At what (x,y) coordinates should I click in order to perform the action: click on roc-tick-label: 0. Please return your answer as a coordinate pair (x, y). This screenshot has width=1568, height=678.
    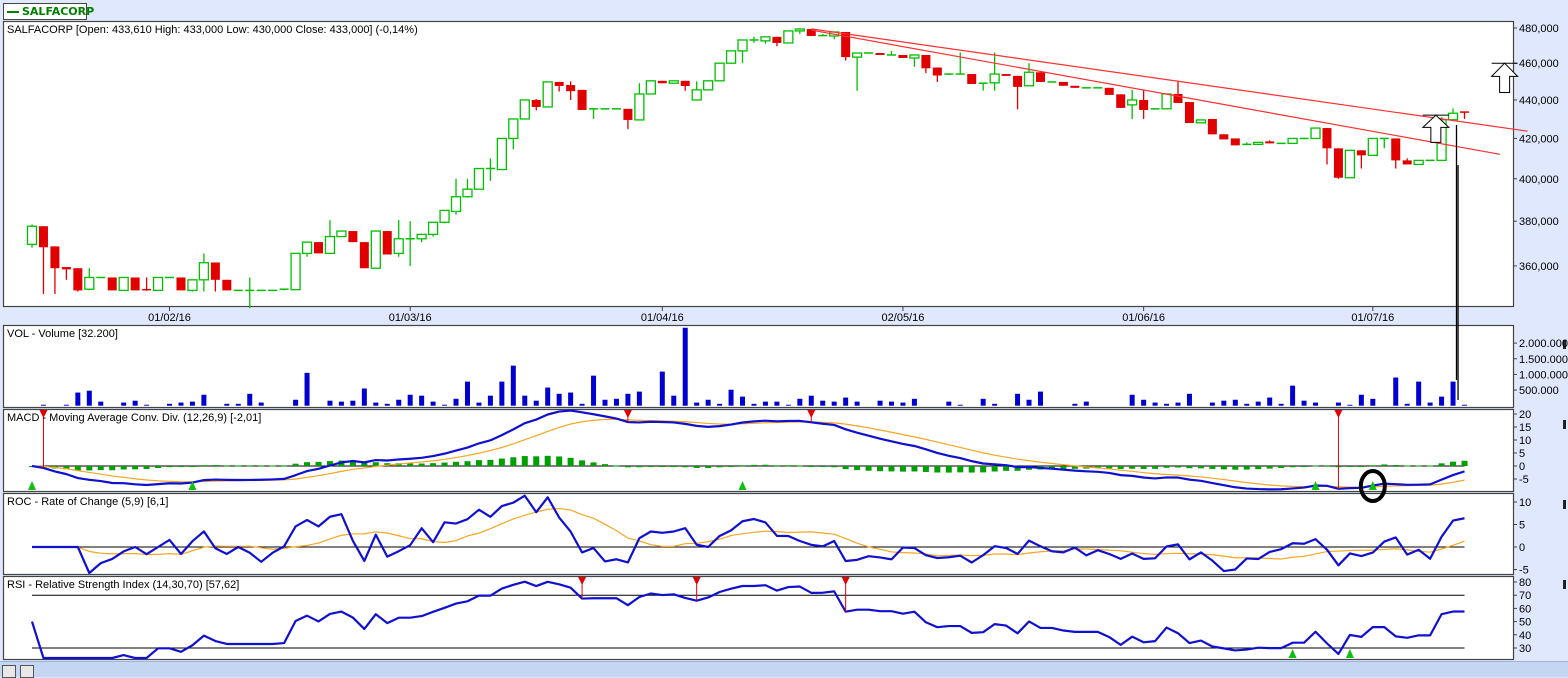
    Looking at the image, I should click on (1522, 548).